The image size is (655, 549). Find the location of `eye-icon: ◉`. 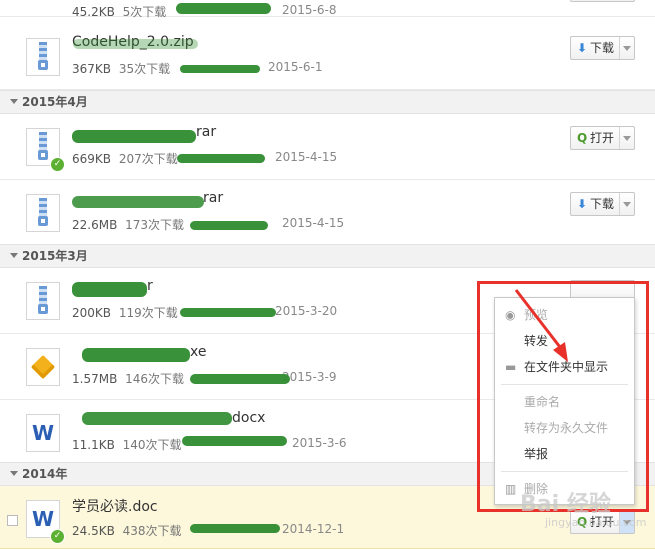

eye-icon: ◉ is located at coordinates (510, 315).